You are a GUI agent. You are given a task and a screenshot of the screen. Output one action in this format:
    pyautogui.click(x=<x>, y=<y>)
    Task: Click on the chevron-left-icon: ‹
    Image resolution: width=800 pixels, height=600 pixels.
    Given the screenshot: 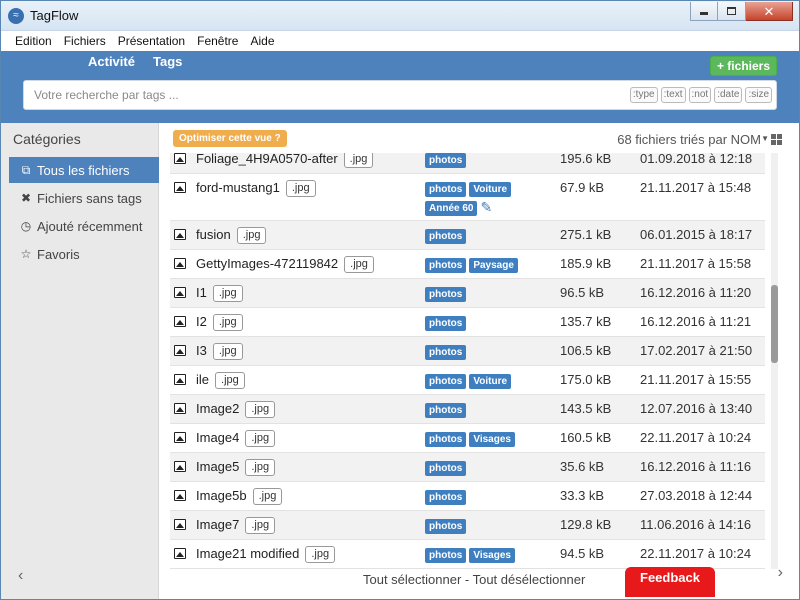 What is the action you would take?
    pyautogui.click(x=20, y=576)
    